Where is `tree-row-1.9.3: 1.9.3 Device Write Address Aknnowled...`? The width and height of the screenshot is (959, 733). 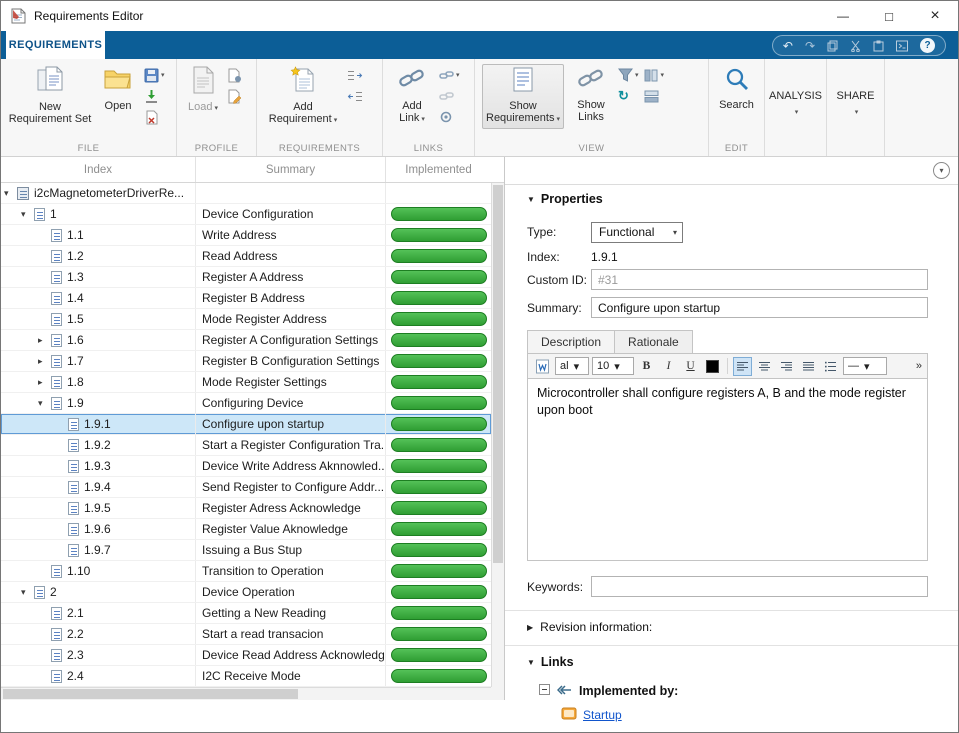 tree-row-1.9.3: 1.9.3 Device Write Address Aknnowled... is located at coordinates (246, 466).